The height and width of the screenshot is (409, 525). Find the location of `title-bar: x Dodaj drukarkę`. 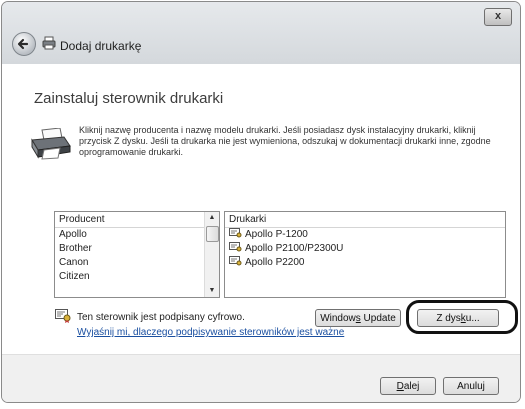

title-bar: x Dodaj drukarkę is located at coordinates (261, 33).